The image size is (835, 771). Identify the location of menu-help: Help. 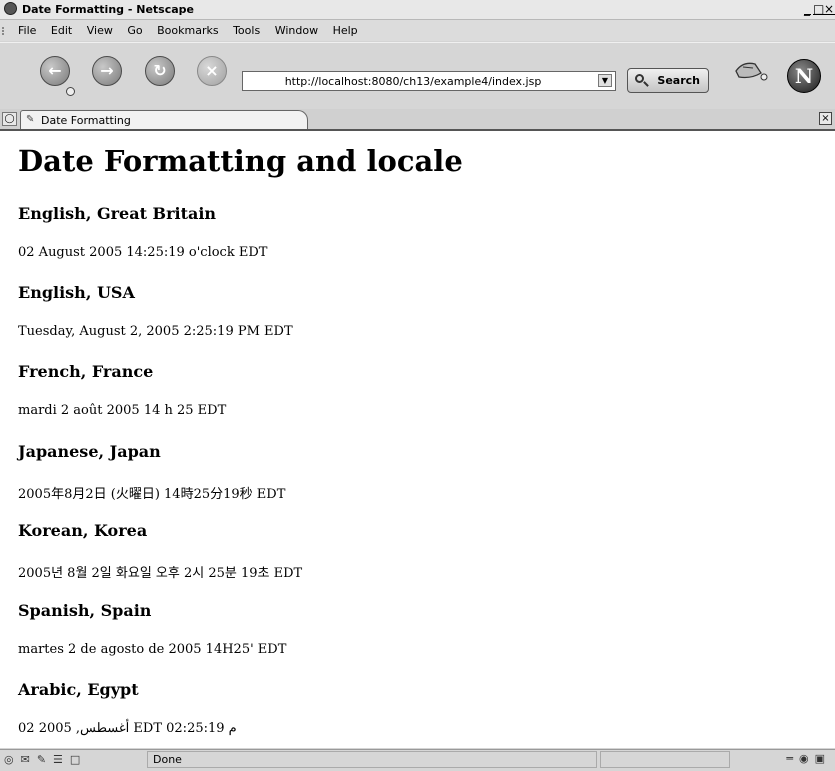
(345, 30).